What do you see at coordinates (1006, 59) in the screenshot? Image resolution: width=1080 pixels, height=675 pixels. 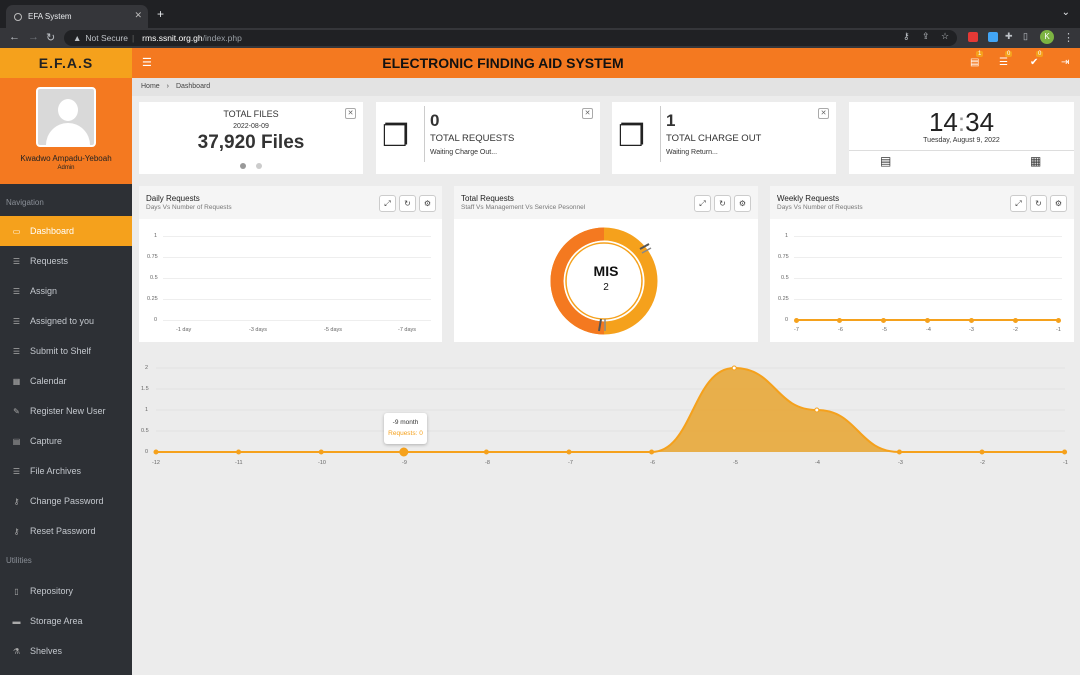 I see `tasks-icon: ☰ 0` at bounding box center [1006, 59].